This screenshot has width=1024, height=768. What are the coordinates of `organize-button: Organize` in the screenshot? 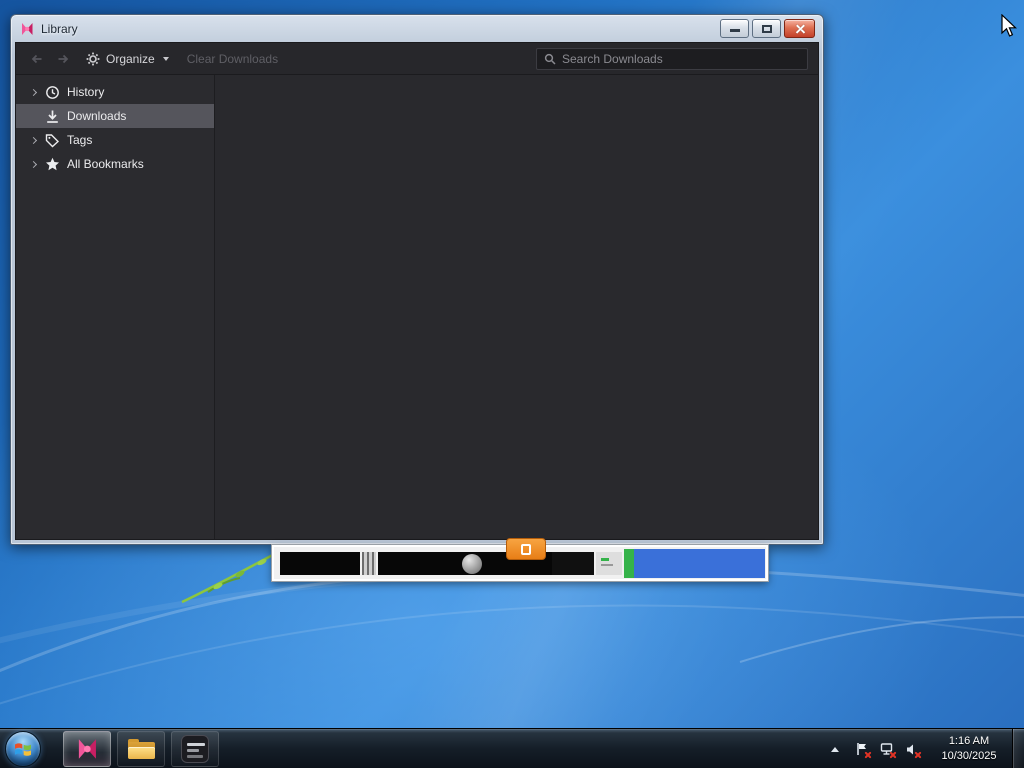 It's located at (127, 59).